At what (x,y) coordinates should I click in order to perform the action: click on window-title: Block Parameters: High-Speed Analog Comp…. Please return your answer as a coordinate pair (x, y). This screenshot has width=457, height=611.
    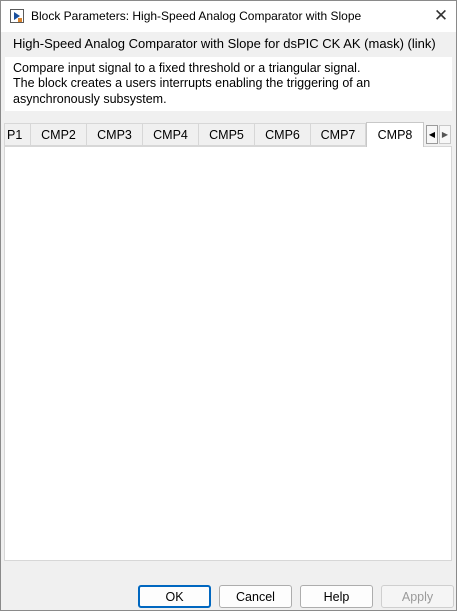
    Looking at the image, I should click on (196, 16).